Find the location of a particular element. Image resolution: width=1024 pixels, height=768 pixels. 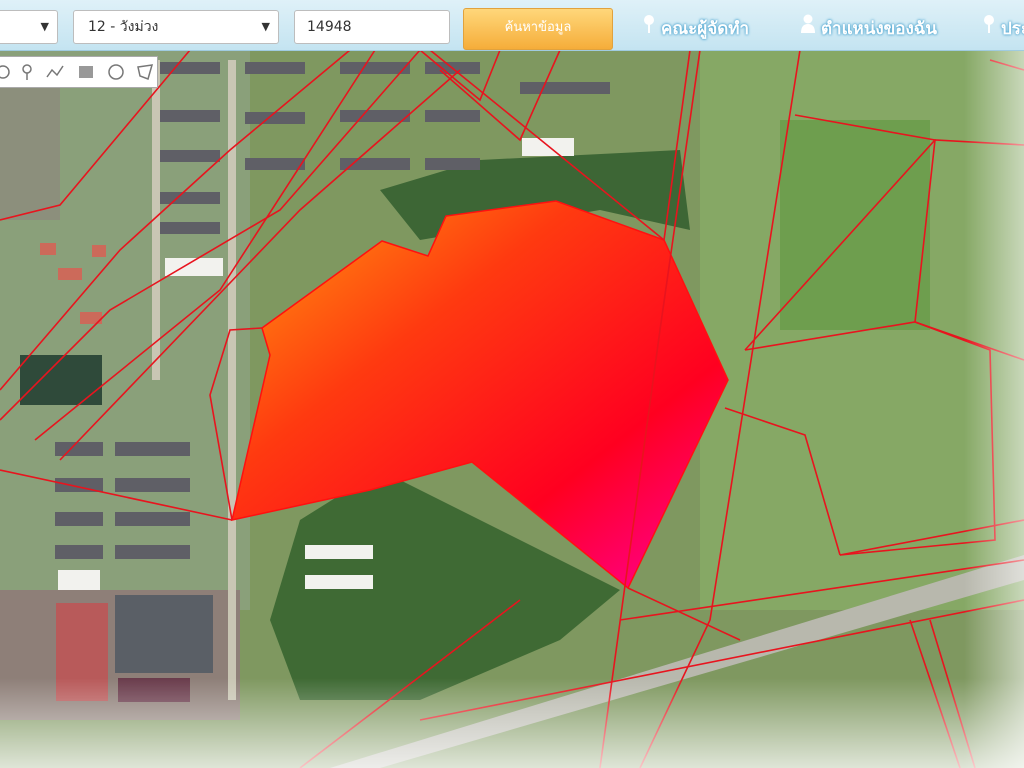

polyline-icon is located at coordinates (55, 71).